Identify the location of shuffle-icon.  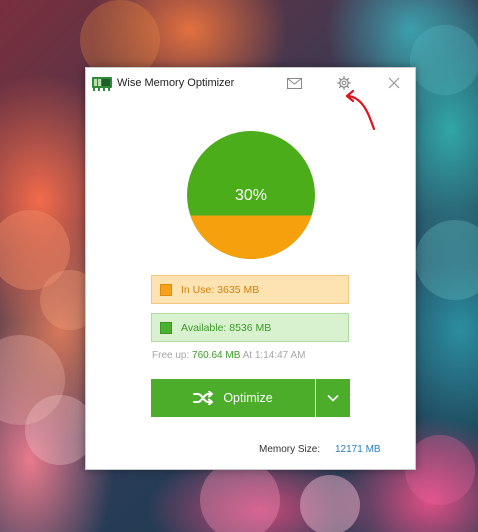
(204, 398).